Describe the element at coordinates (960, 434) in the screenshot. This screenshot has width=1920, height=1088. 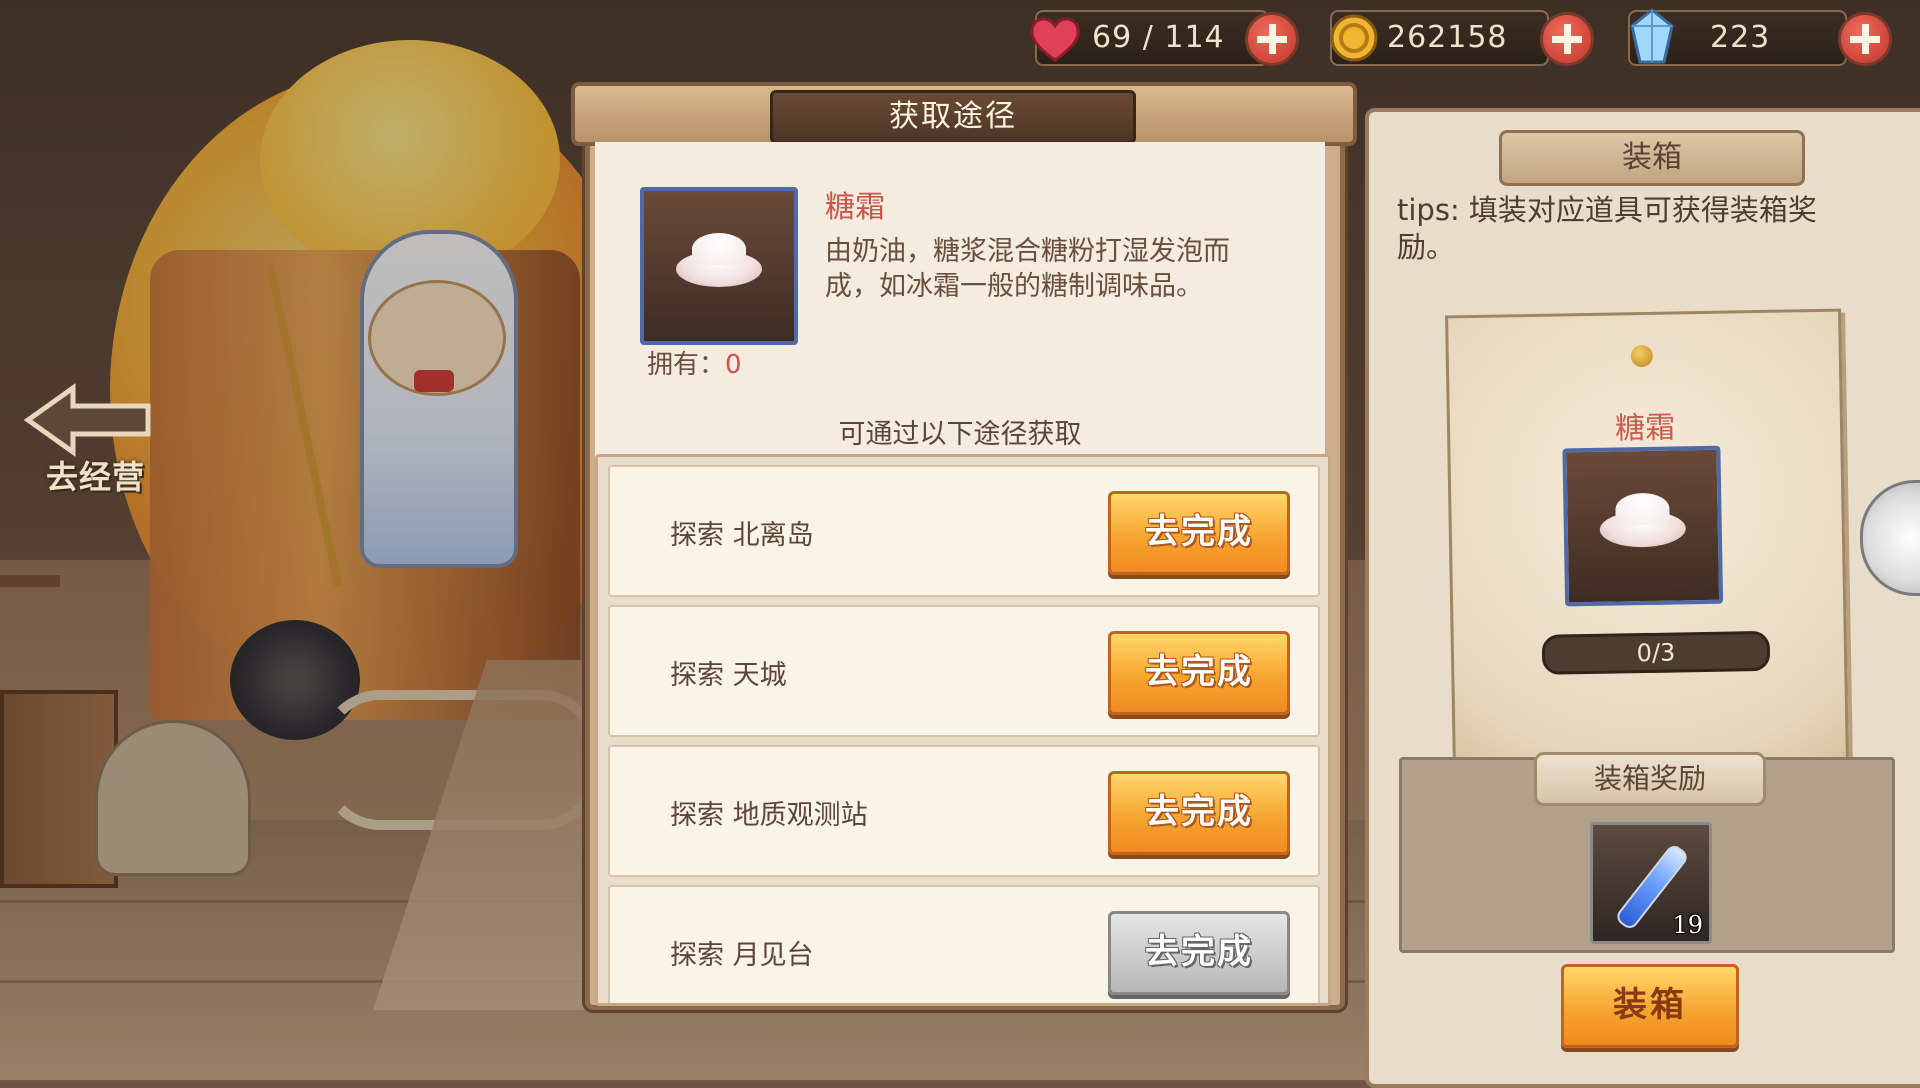
I see `routes-heading: 可通过以下途径获取` at that location.